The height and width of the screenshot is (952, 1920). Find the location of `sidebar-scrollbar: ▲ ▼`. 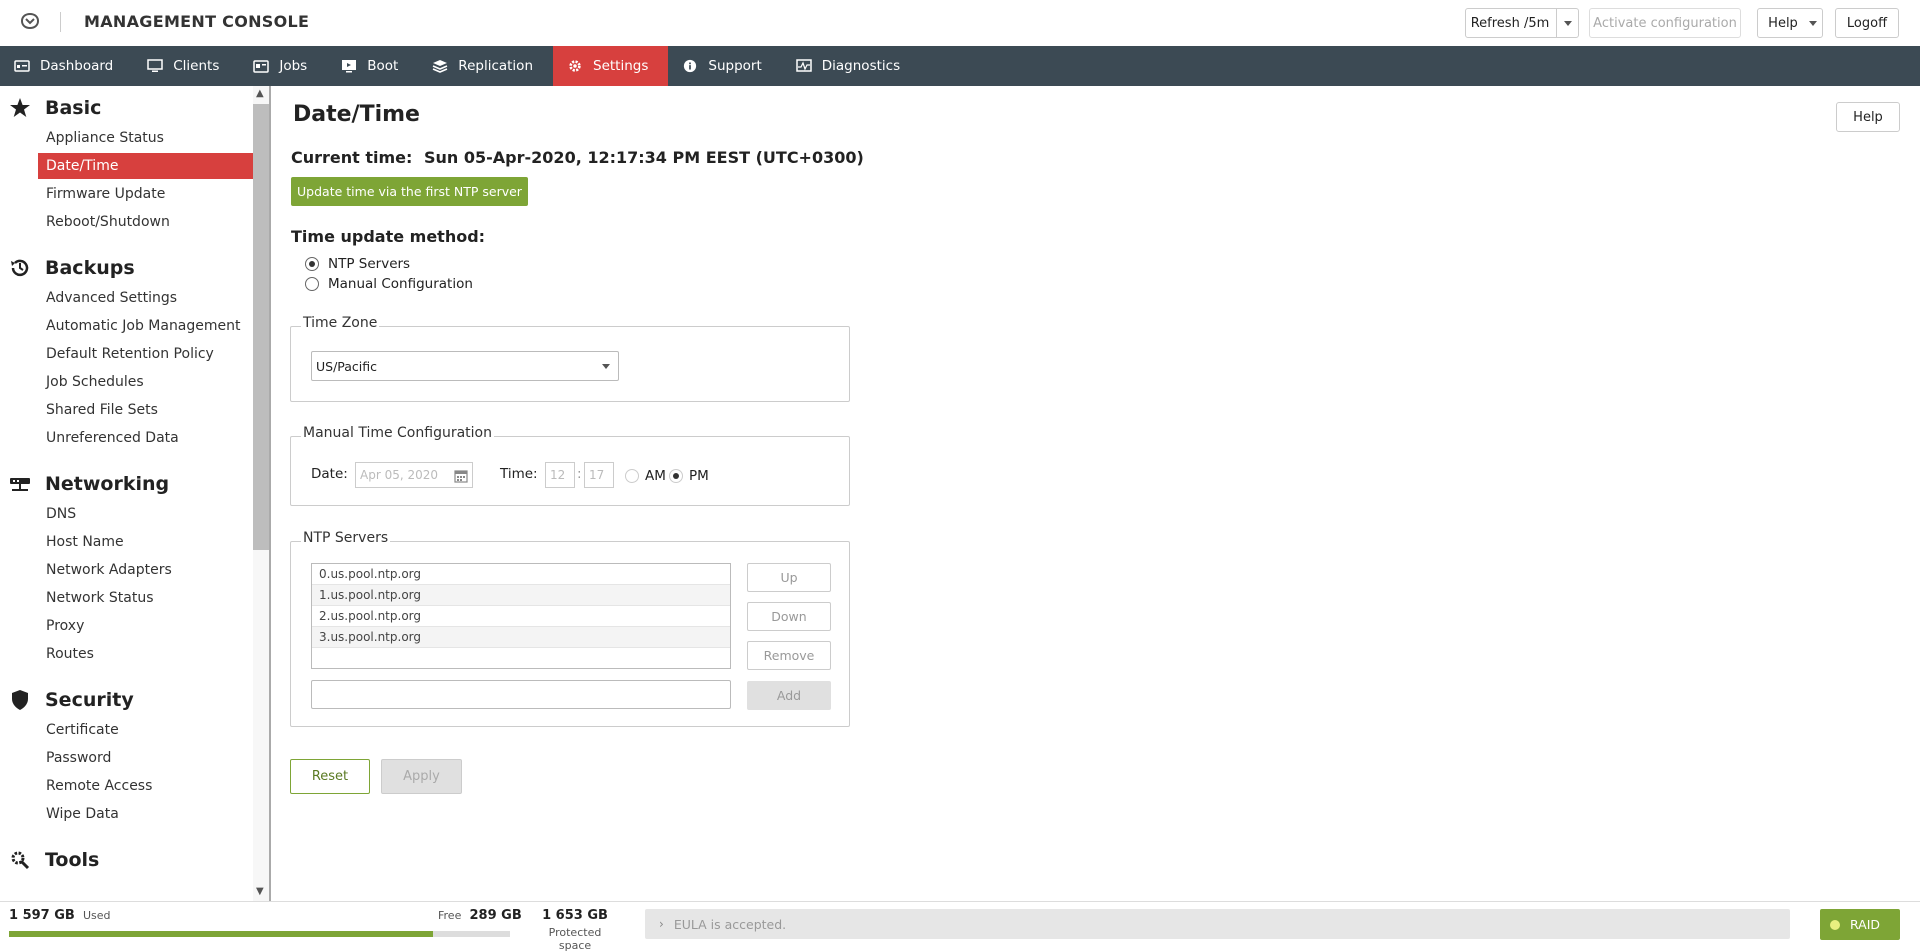

sidebar-scrollbar: ▲ ▼ is located at coordinates (262, 493).